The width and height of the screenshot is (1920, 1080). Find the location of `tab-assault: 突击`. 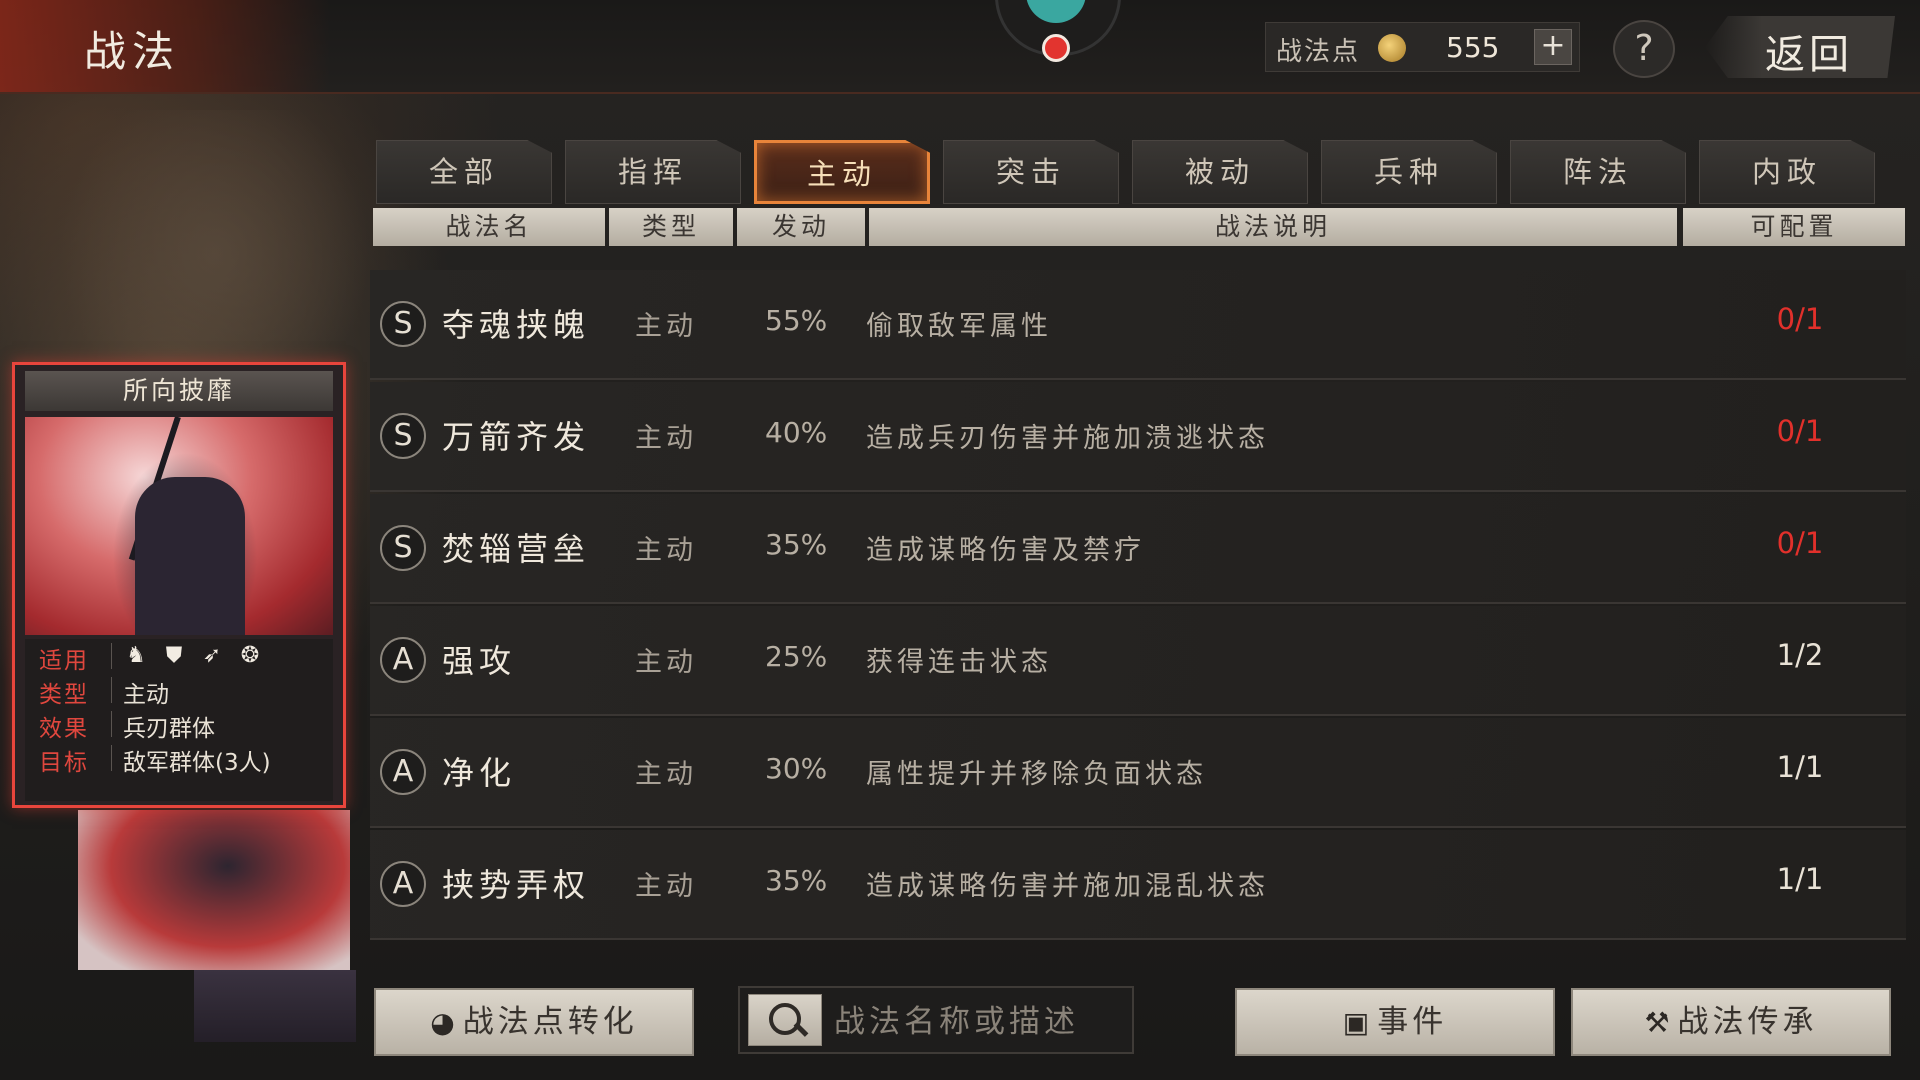

tab-assault: 突击 is located at coordinates (1031, 172).